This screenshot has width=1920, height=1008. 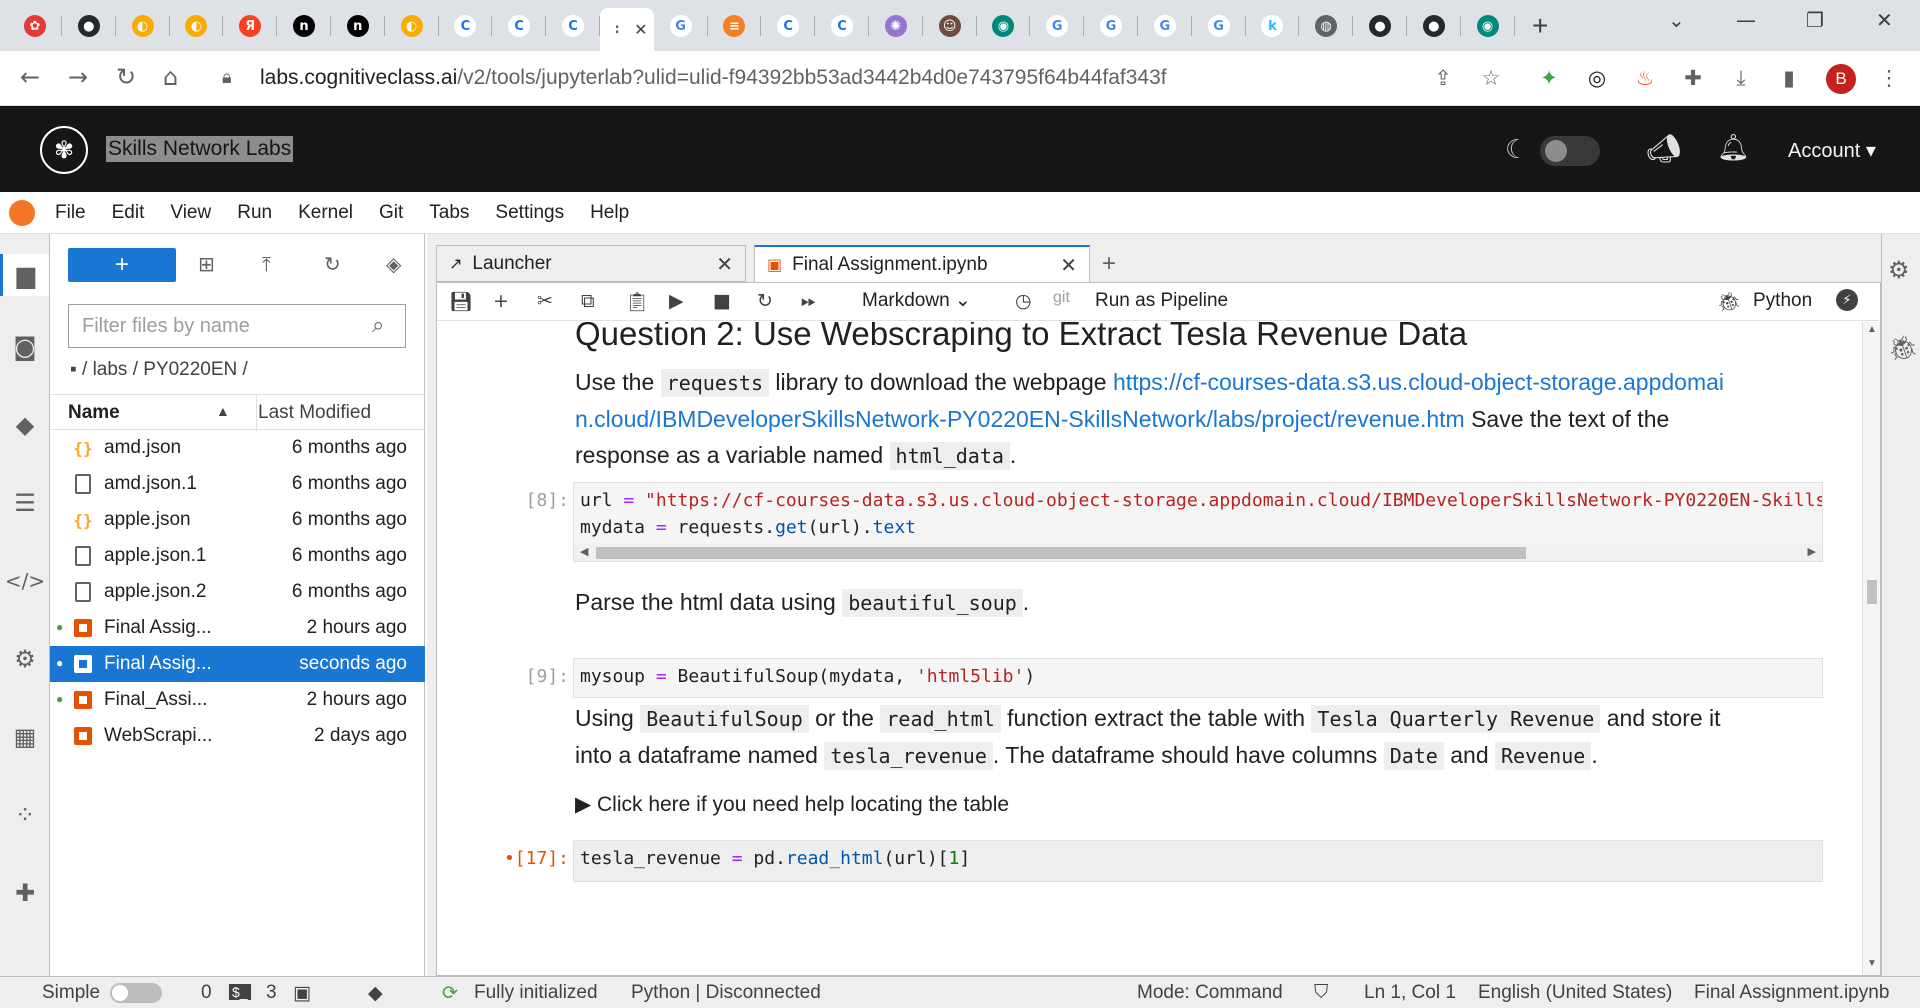 What do you see at coordinates (1871, 648) in the screenshot?
I see `notebook-vertical-scrollbar: ▲ ▼` at bounding box center [1871, 648].